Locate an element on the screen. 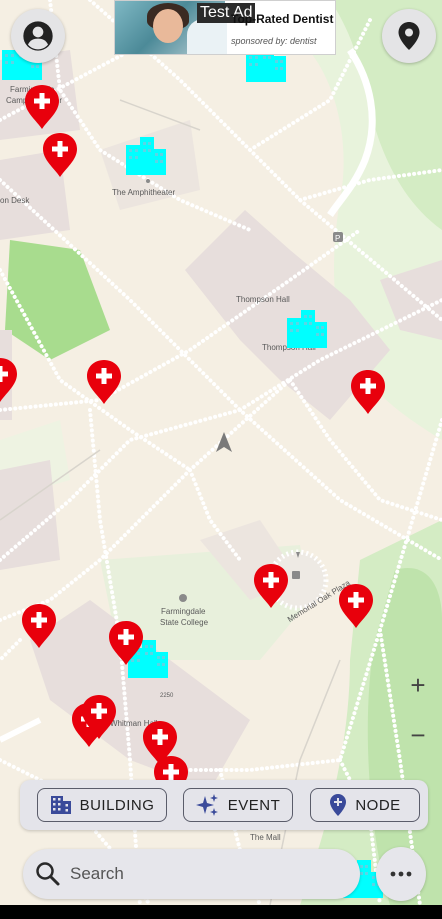 Image resolution: width=442 pixels, height=919 pixels. college-poi-icon is located at coordinates (183, 598).